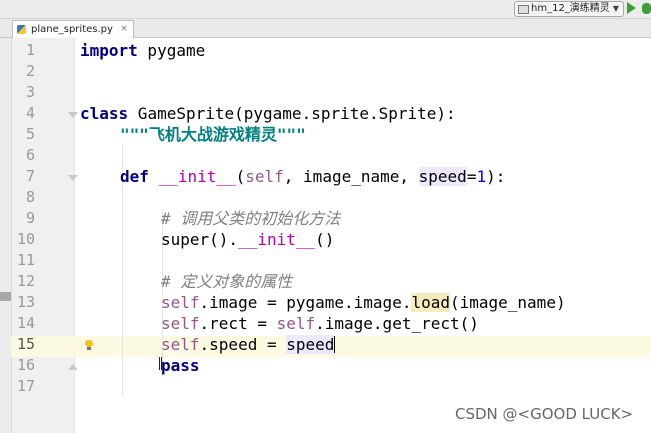  Describe the element at coordinates (30, 50) in the screenshot. I see `line-number: 1` at that location.